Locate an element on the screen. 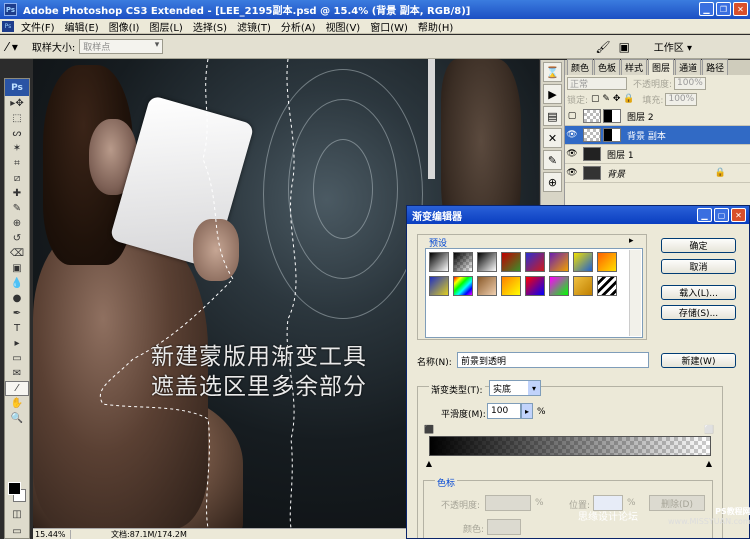 This screenshot has height=539, width=750. menu-file: 文件(F) is located at coordinates (38, 26).